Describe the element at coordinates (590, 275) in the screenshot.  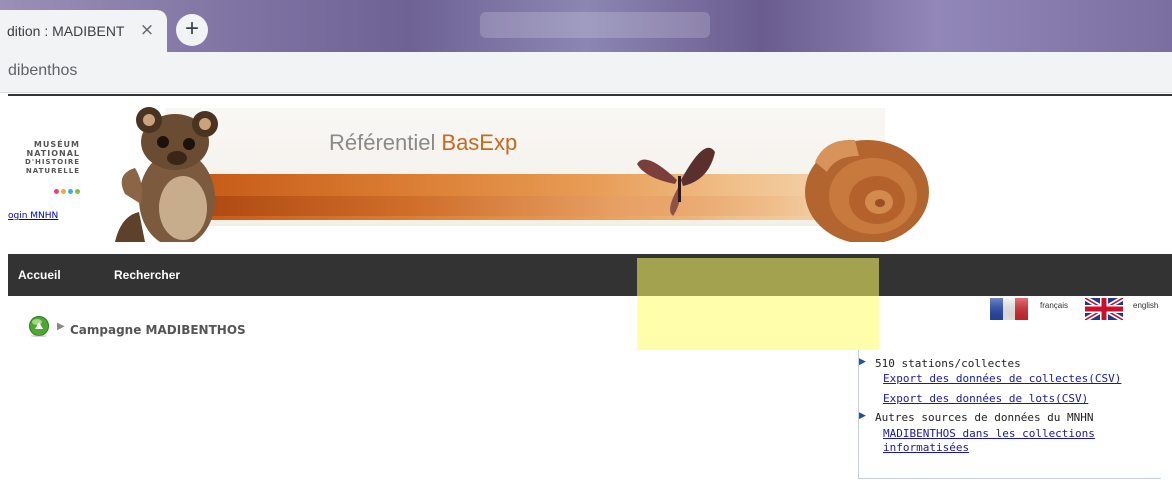
I see `main-nav: Accueil Rechercher` at that location.